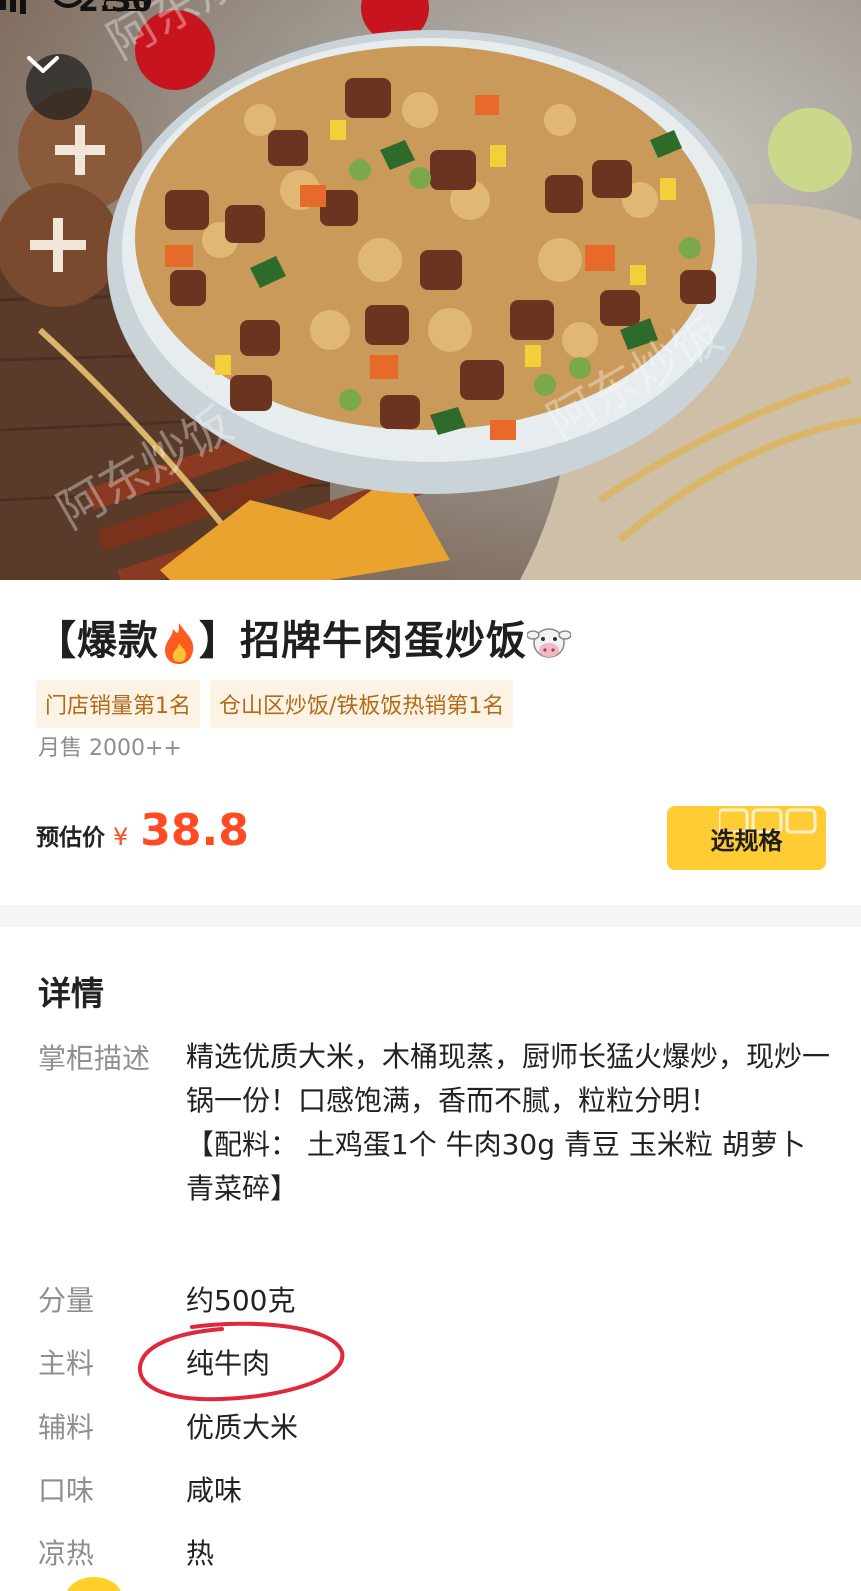  What do you see at coordinates (97, 641) in the screenshot?
I see `title-prefix: 【爆款` at bounding box center [97, 641].